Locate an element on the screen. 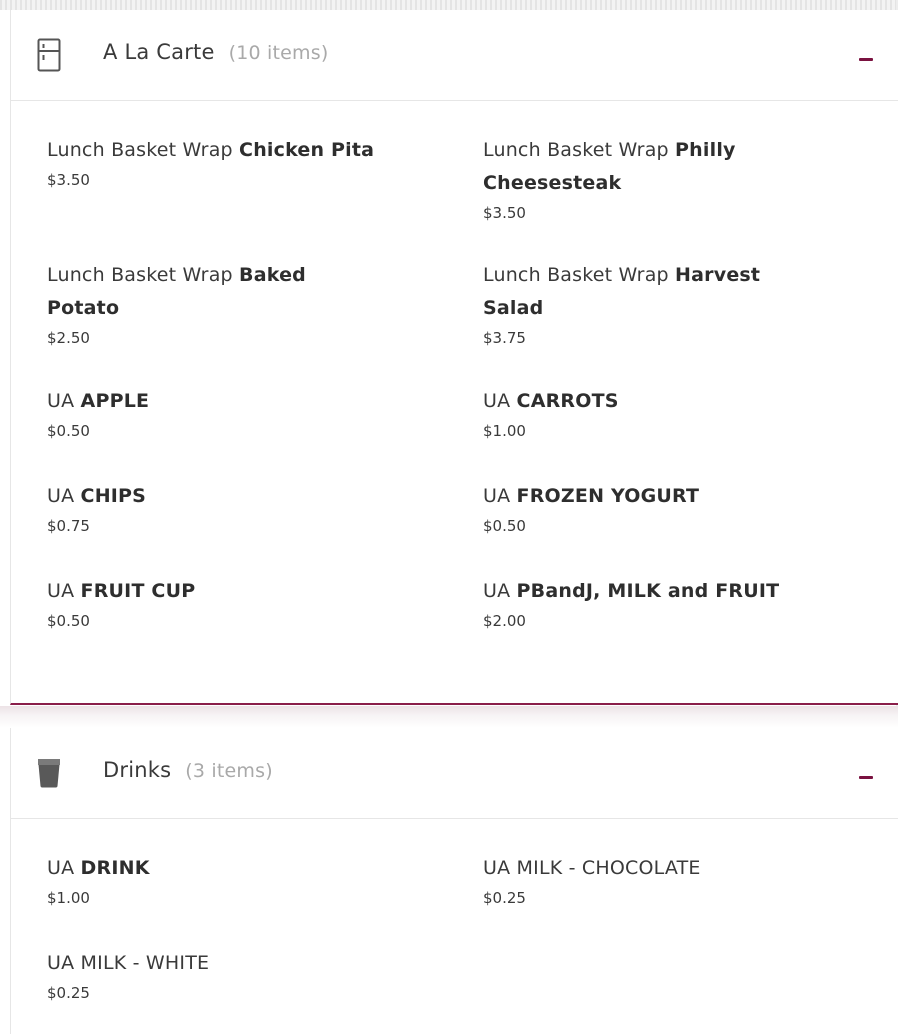 This screenshot has width=898, height=1034. item-name: UA PBandJ, MILK and FRUIT is located at coordinates (631, 591).